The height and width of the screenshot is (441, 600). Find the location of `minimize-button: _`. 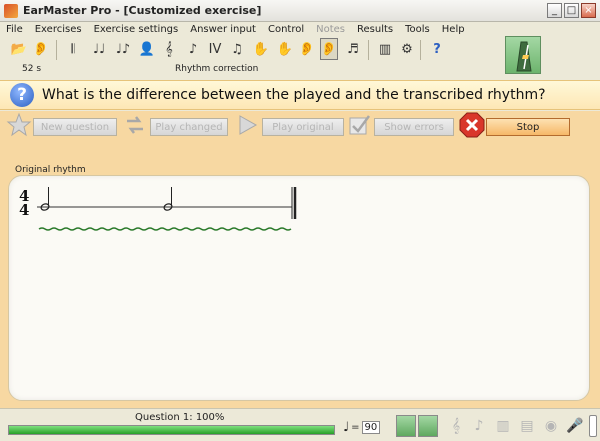

minimize-button: _ is located at coordinates (554, 10).